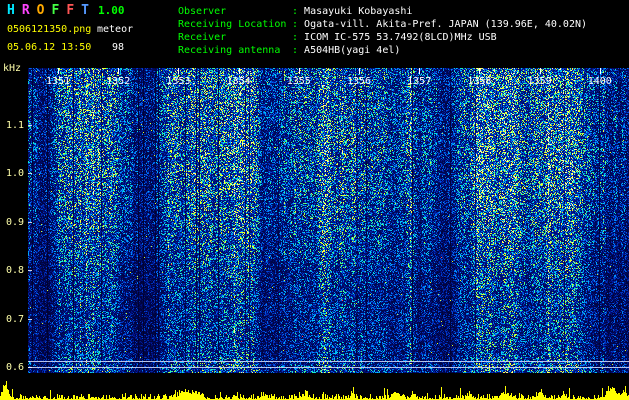  I want to click on time-tick-label: 1359, so click(539, 81).